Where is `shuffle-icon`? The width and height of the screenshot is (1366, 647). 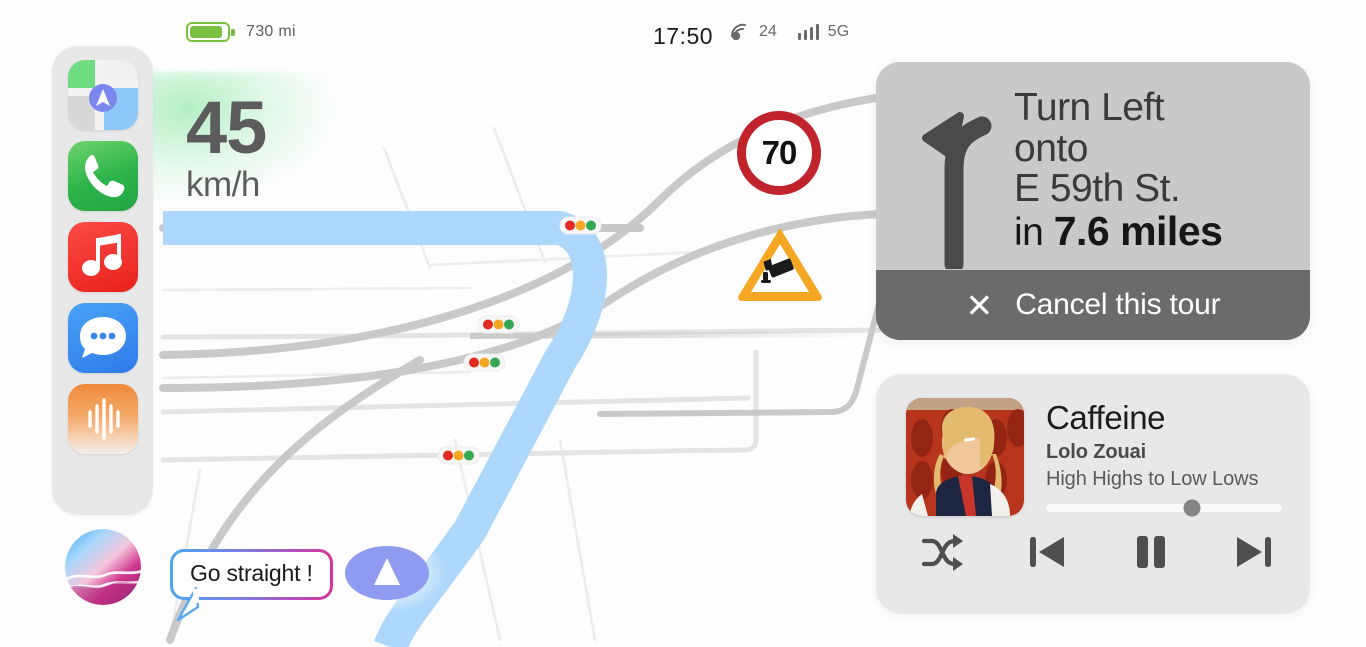 shuffle-icon is located at coordinates (942, 552).